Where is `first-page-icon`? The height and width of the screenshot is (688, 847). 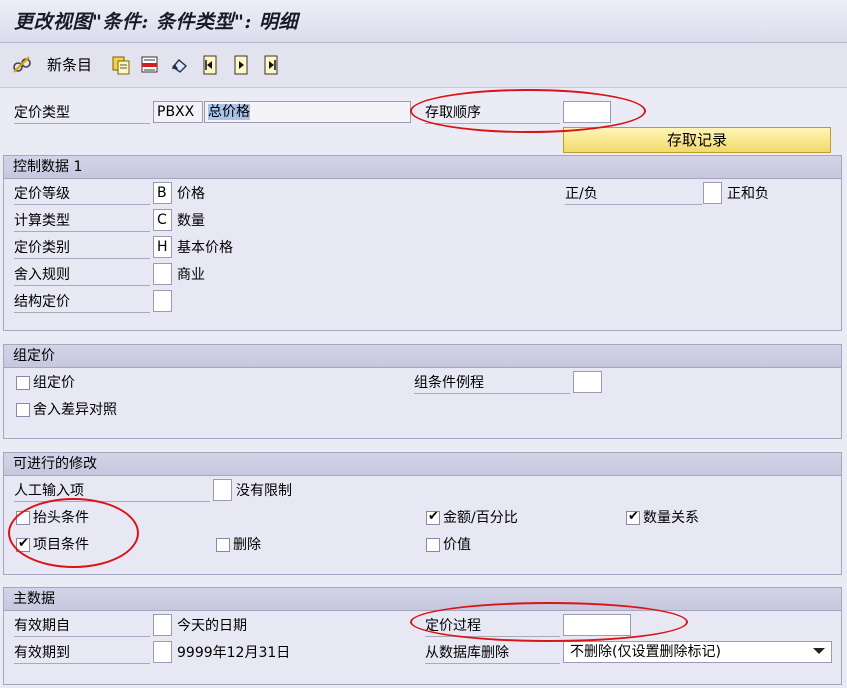 first-page-icon is located at coordinates (210, 65).